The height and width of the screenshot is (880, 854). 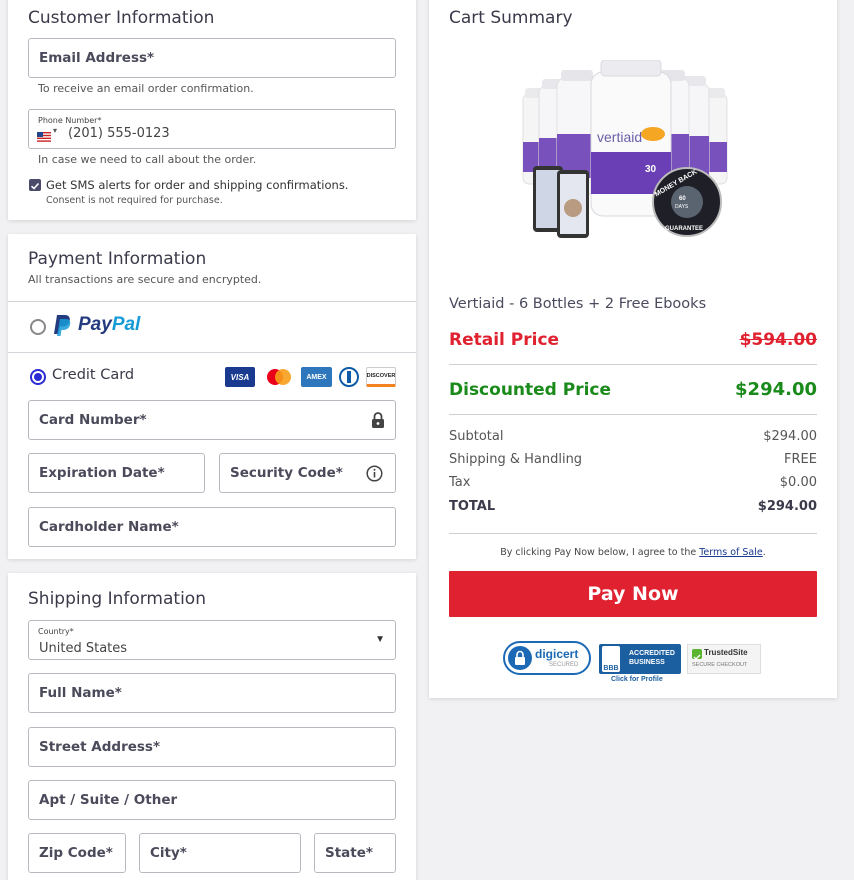 I want to click on checkmark-icon, so click(x=697, y=654).